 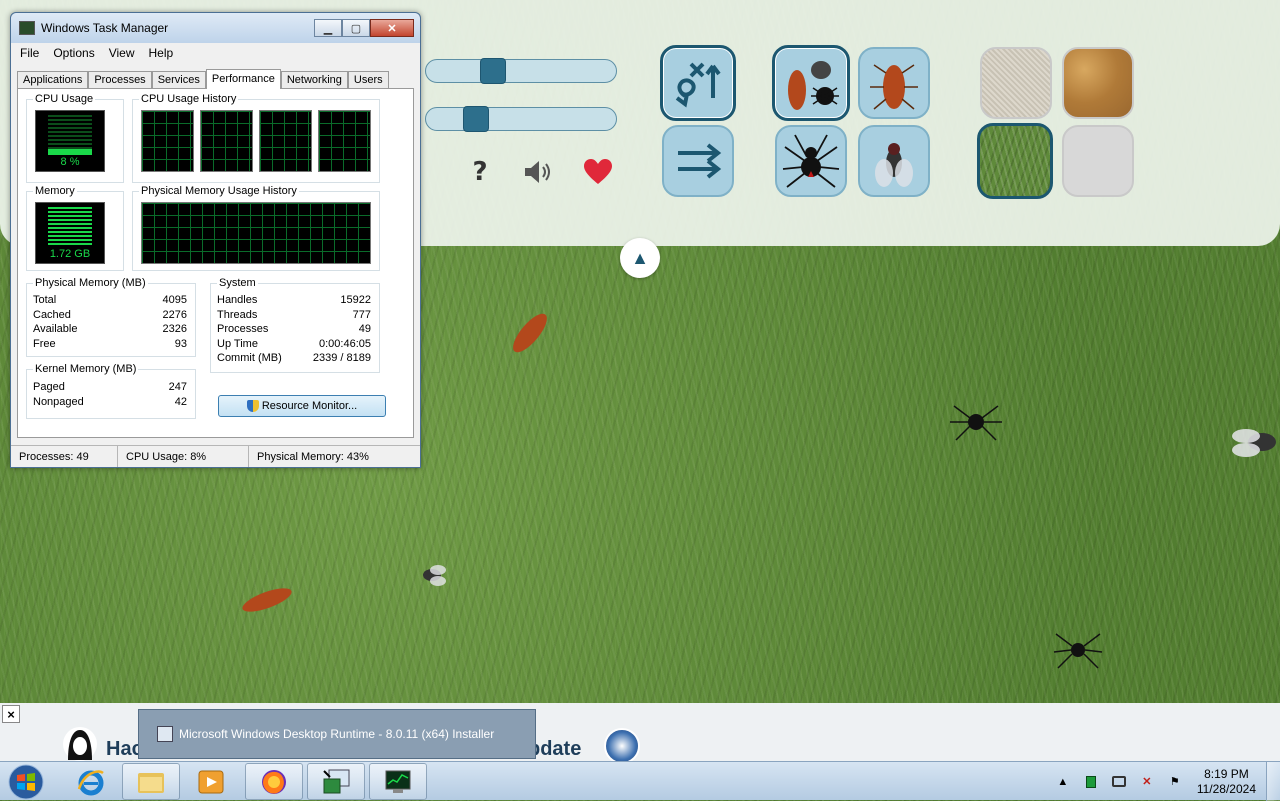 What do you see at coordinates (622, 746) in the screenshot?
I see `globe-icon` at bounding box center [622, 746].